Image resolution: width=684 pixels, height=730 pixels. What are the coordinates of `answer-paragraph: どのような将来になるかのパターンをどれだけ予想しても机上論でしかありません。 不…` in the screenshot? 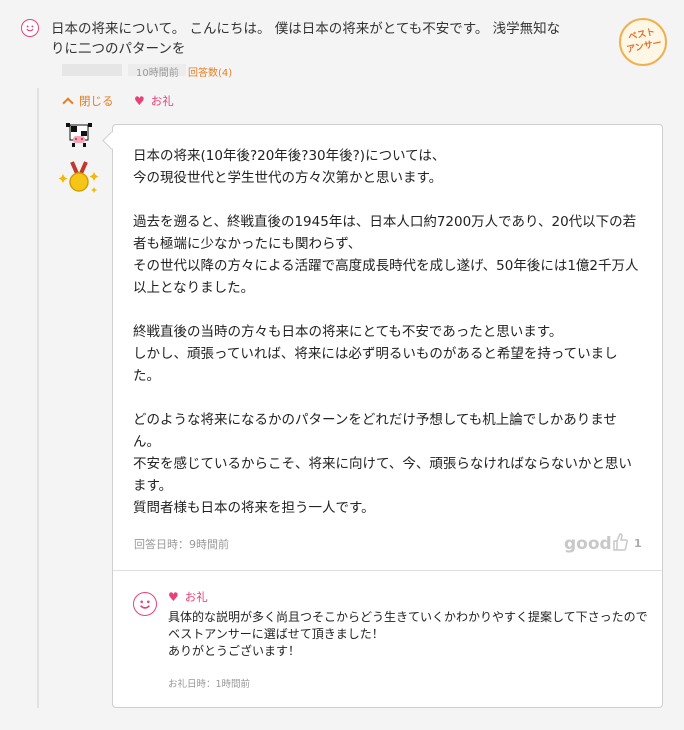 It's located at (382, 464).